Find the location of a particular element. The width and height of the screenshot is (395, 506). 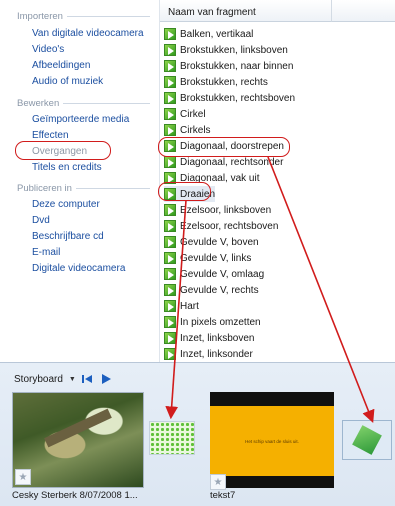

group-heading-import: Importeren is located at coordinates (79, 16).